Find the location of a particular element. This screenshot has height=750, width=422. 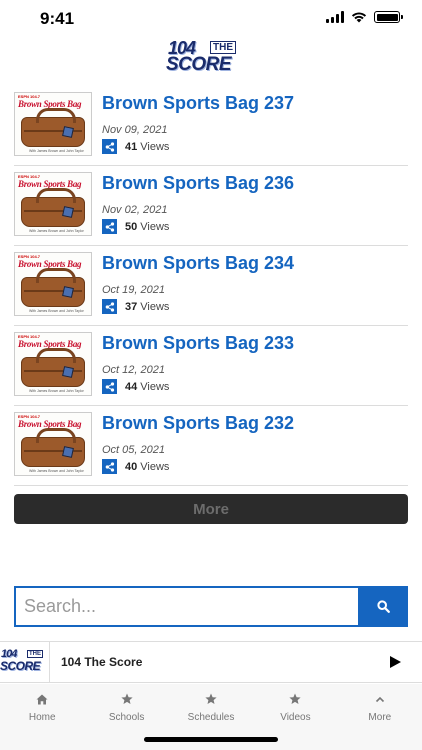

views-count: 41 is located at coordinates (131, 146).